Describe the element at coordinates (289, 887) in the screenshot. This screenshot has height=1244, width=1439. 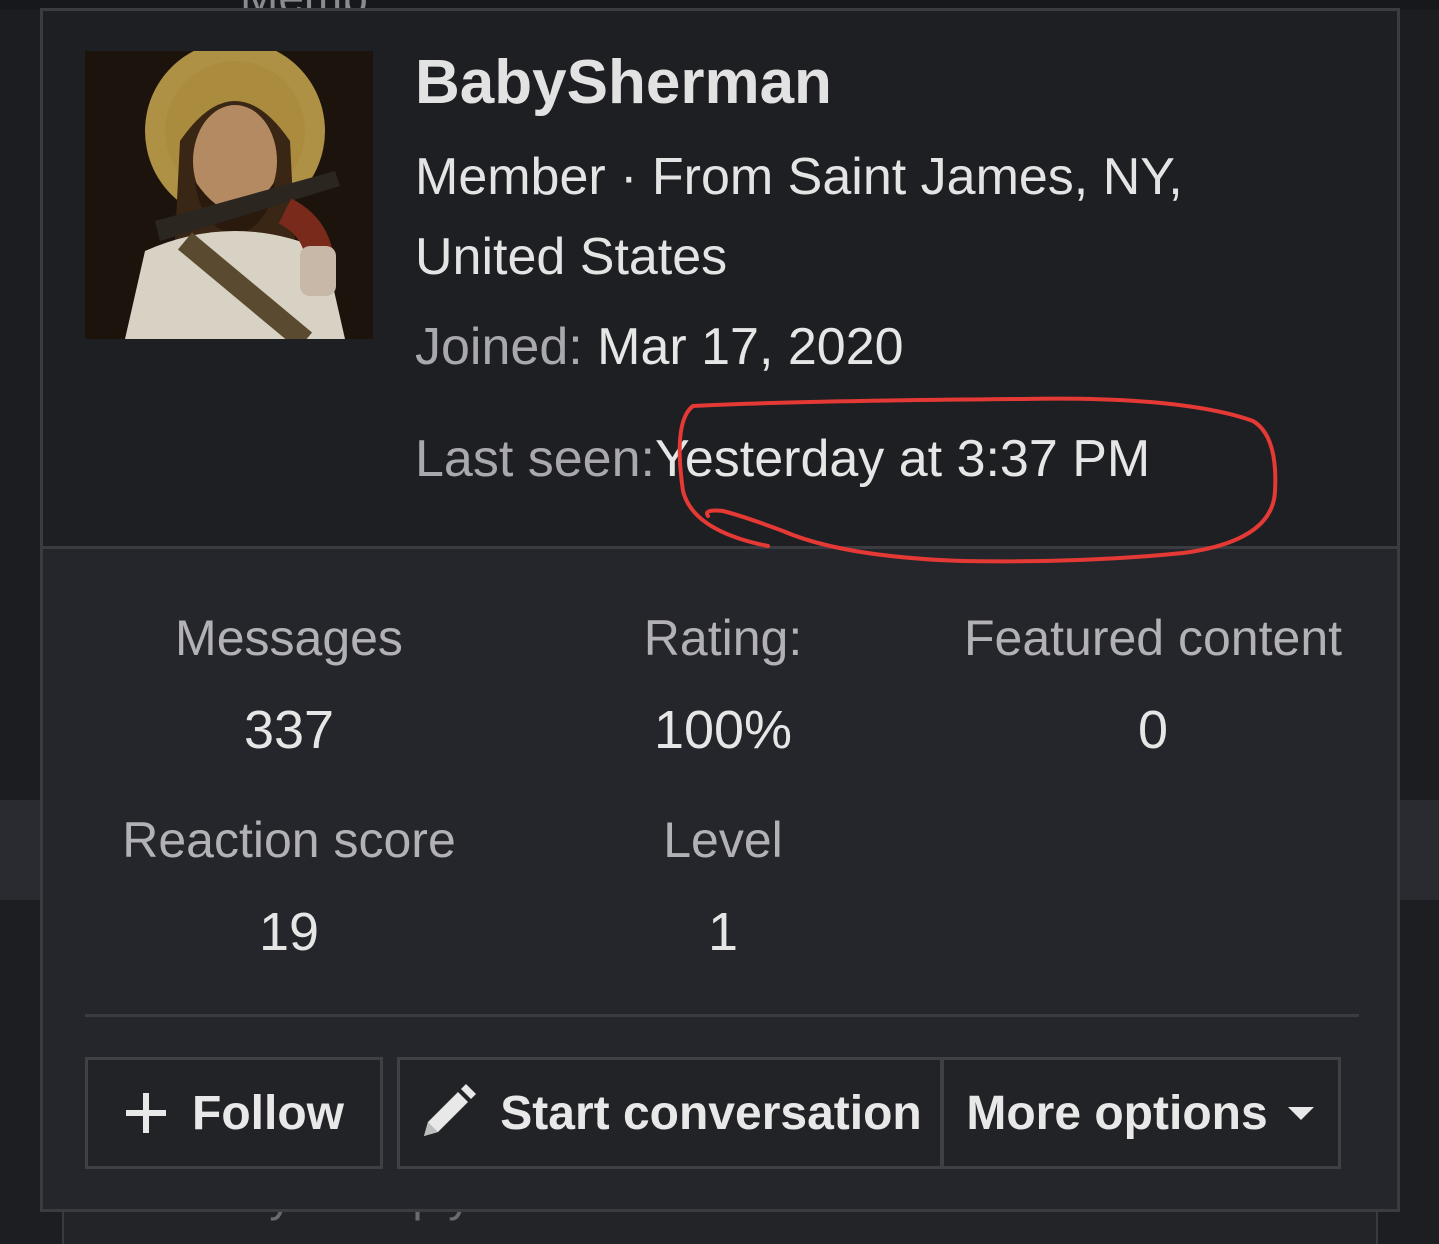
I see `stat-reaction-score: Reaction score 19` at that location.